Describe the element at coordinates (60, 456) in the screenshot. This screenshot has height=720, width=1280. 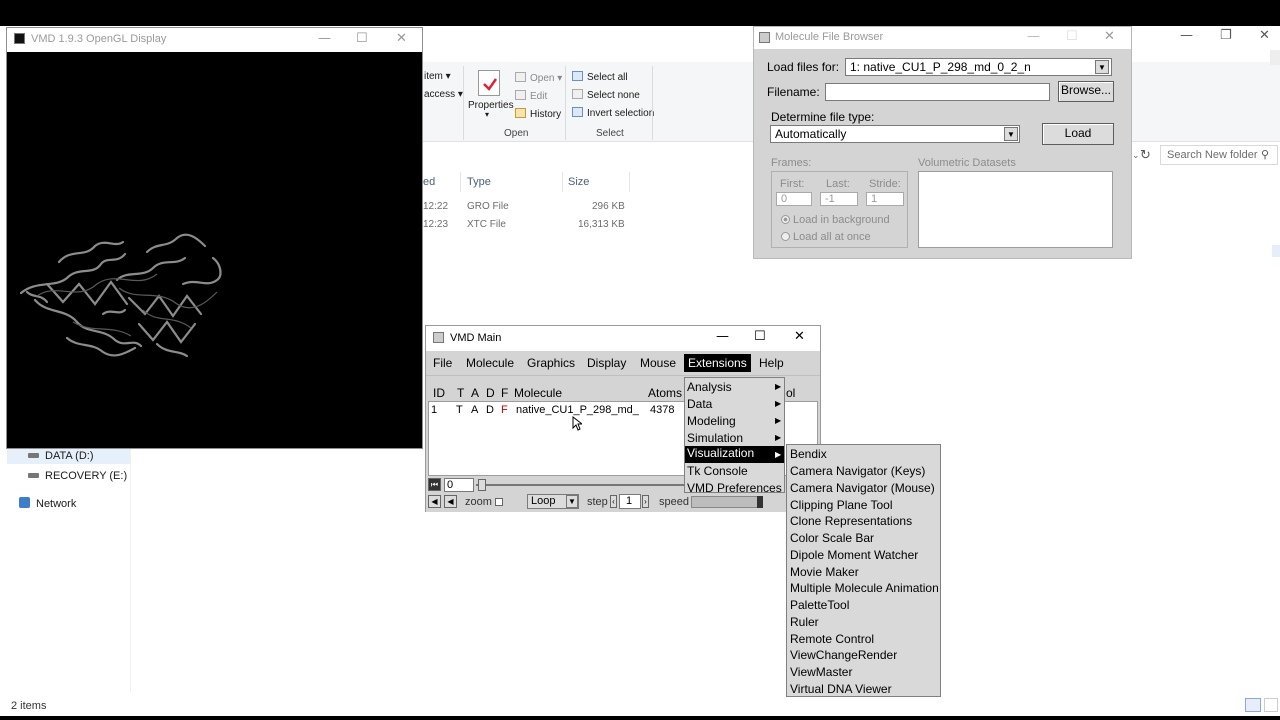
I see `nav-item-data-drive: DATA (D:)` at that location.